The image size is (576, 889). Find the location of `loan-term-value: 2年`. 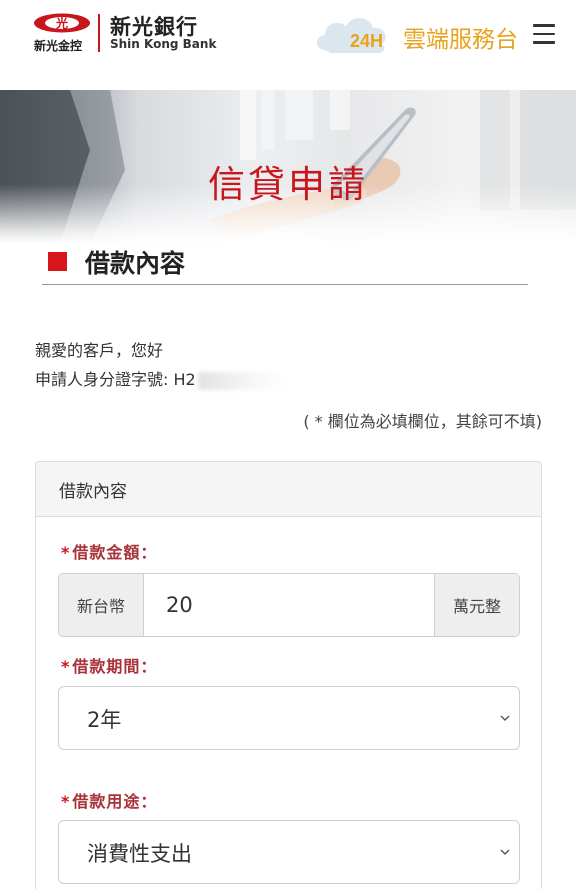

loan-term-value: 2年 is located at coordinates (104, 720).